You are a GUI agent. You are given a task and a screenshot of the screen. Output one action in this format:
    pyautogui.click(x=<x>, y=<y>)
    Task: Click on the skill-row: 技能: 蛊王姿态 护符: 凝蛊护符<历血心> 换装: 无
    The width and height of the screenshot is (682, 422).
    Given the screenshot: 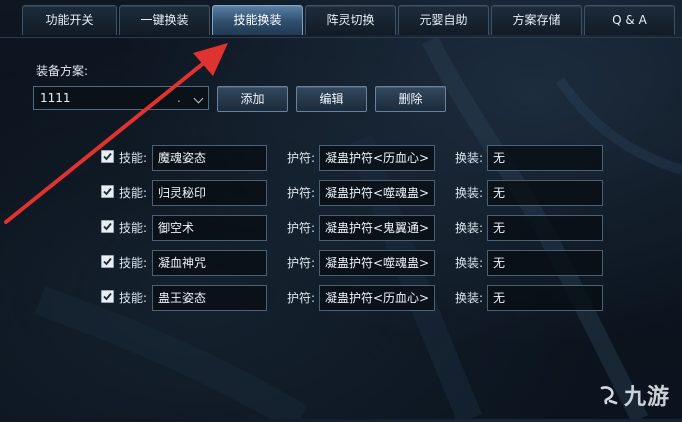 What is the action you would take?
    pyautogui.click(x=341, y=298)
    